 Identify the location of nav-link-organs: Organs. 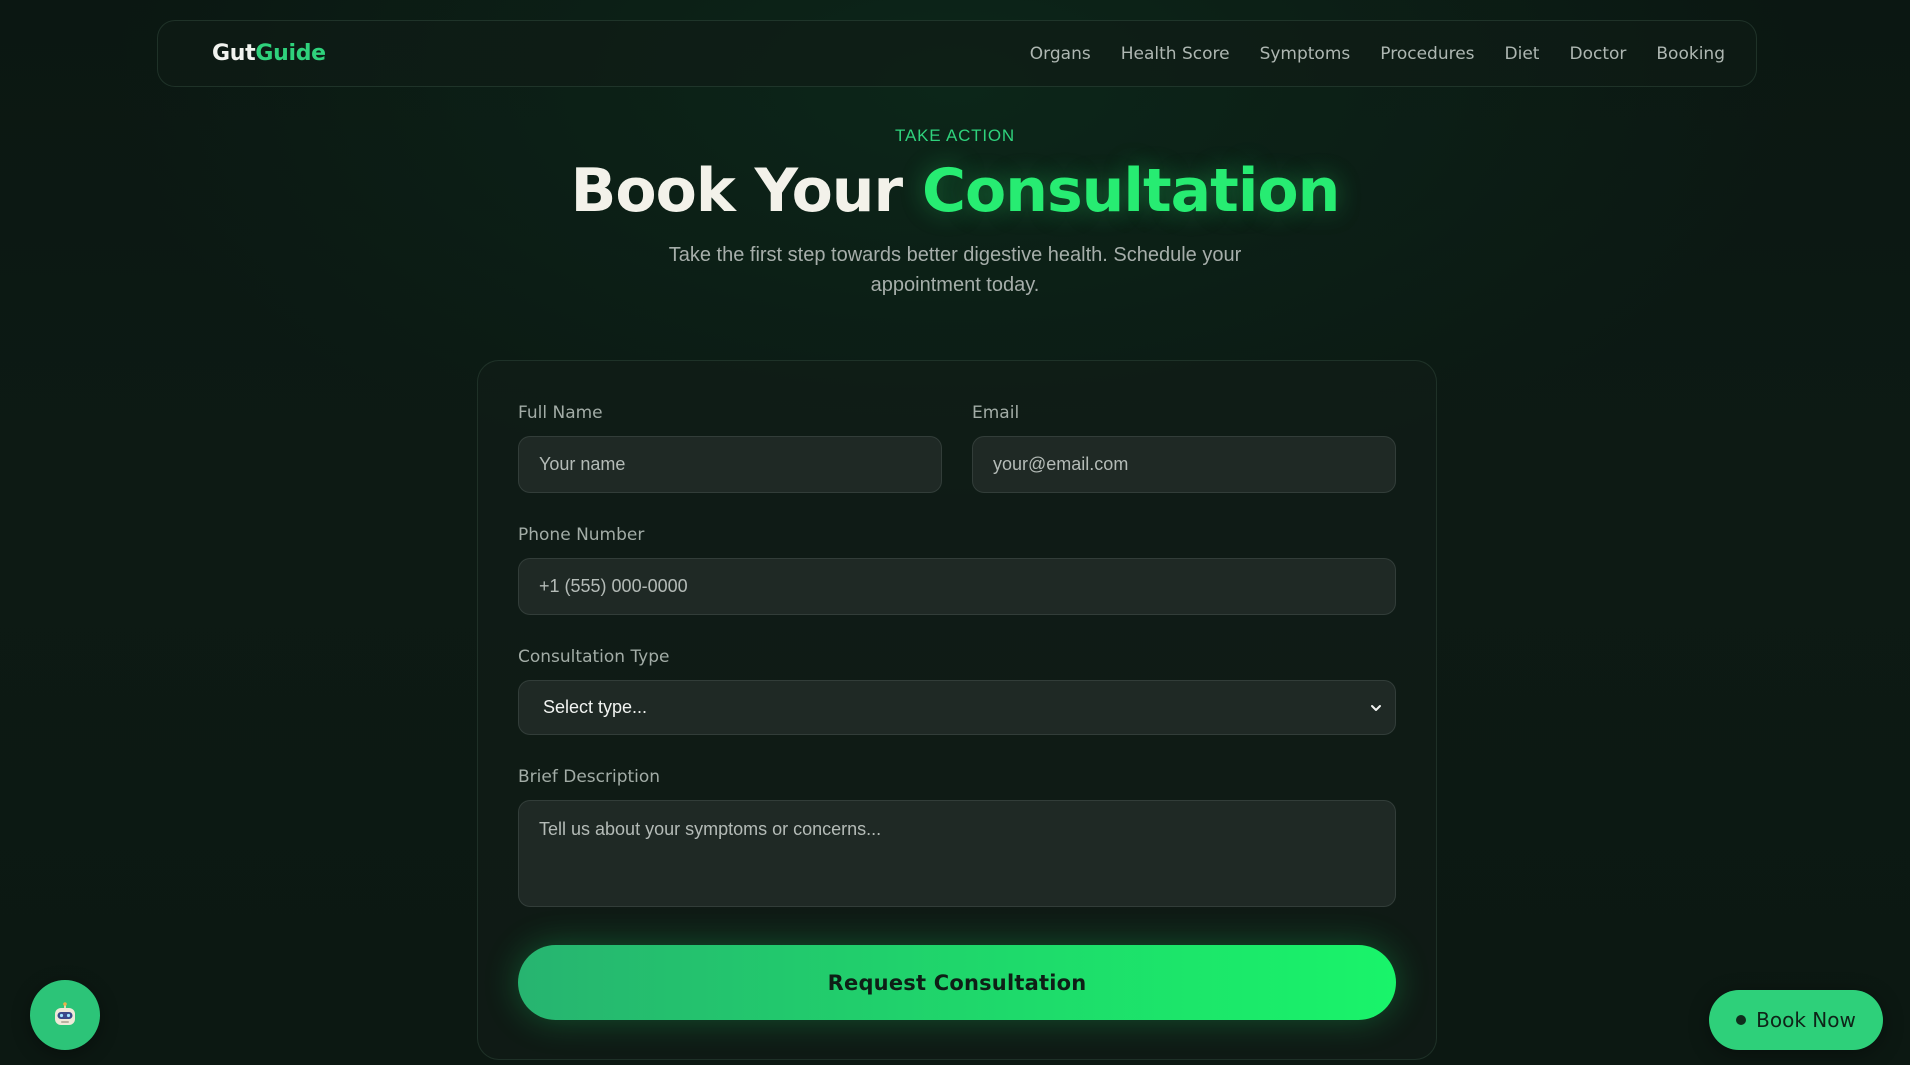
(1060, 54).